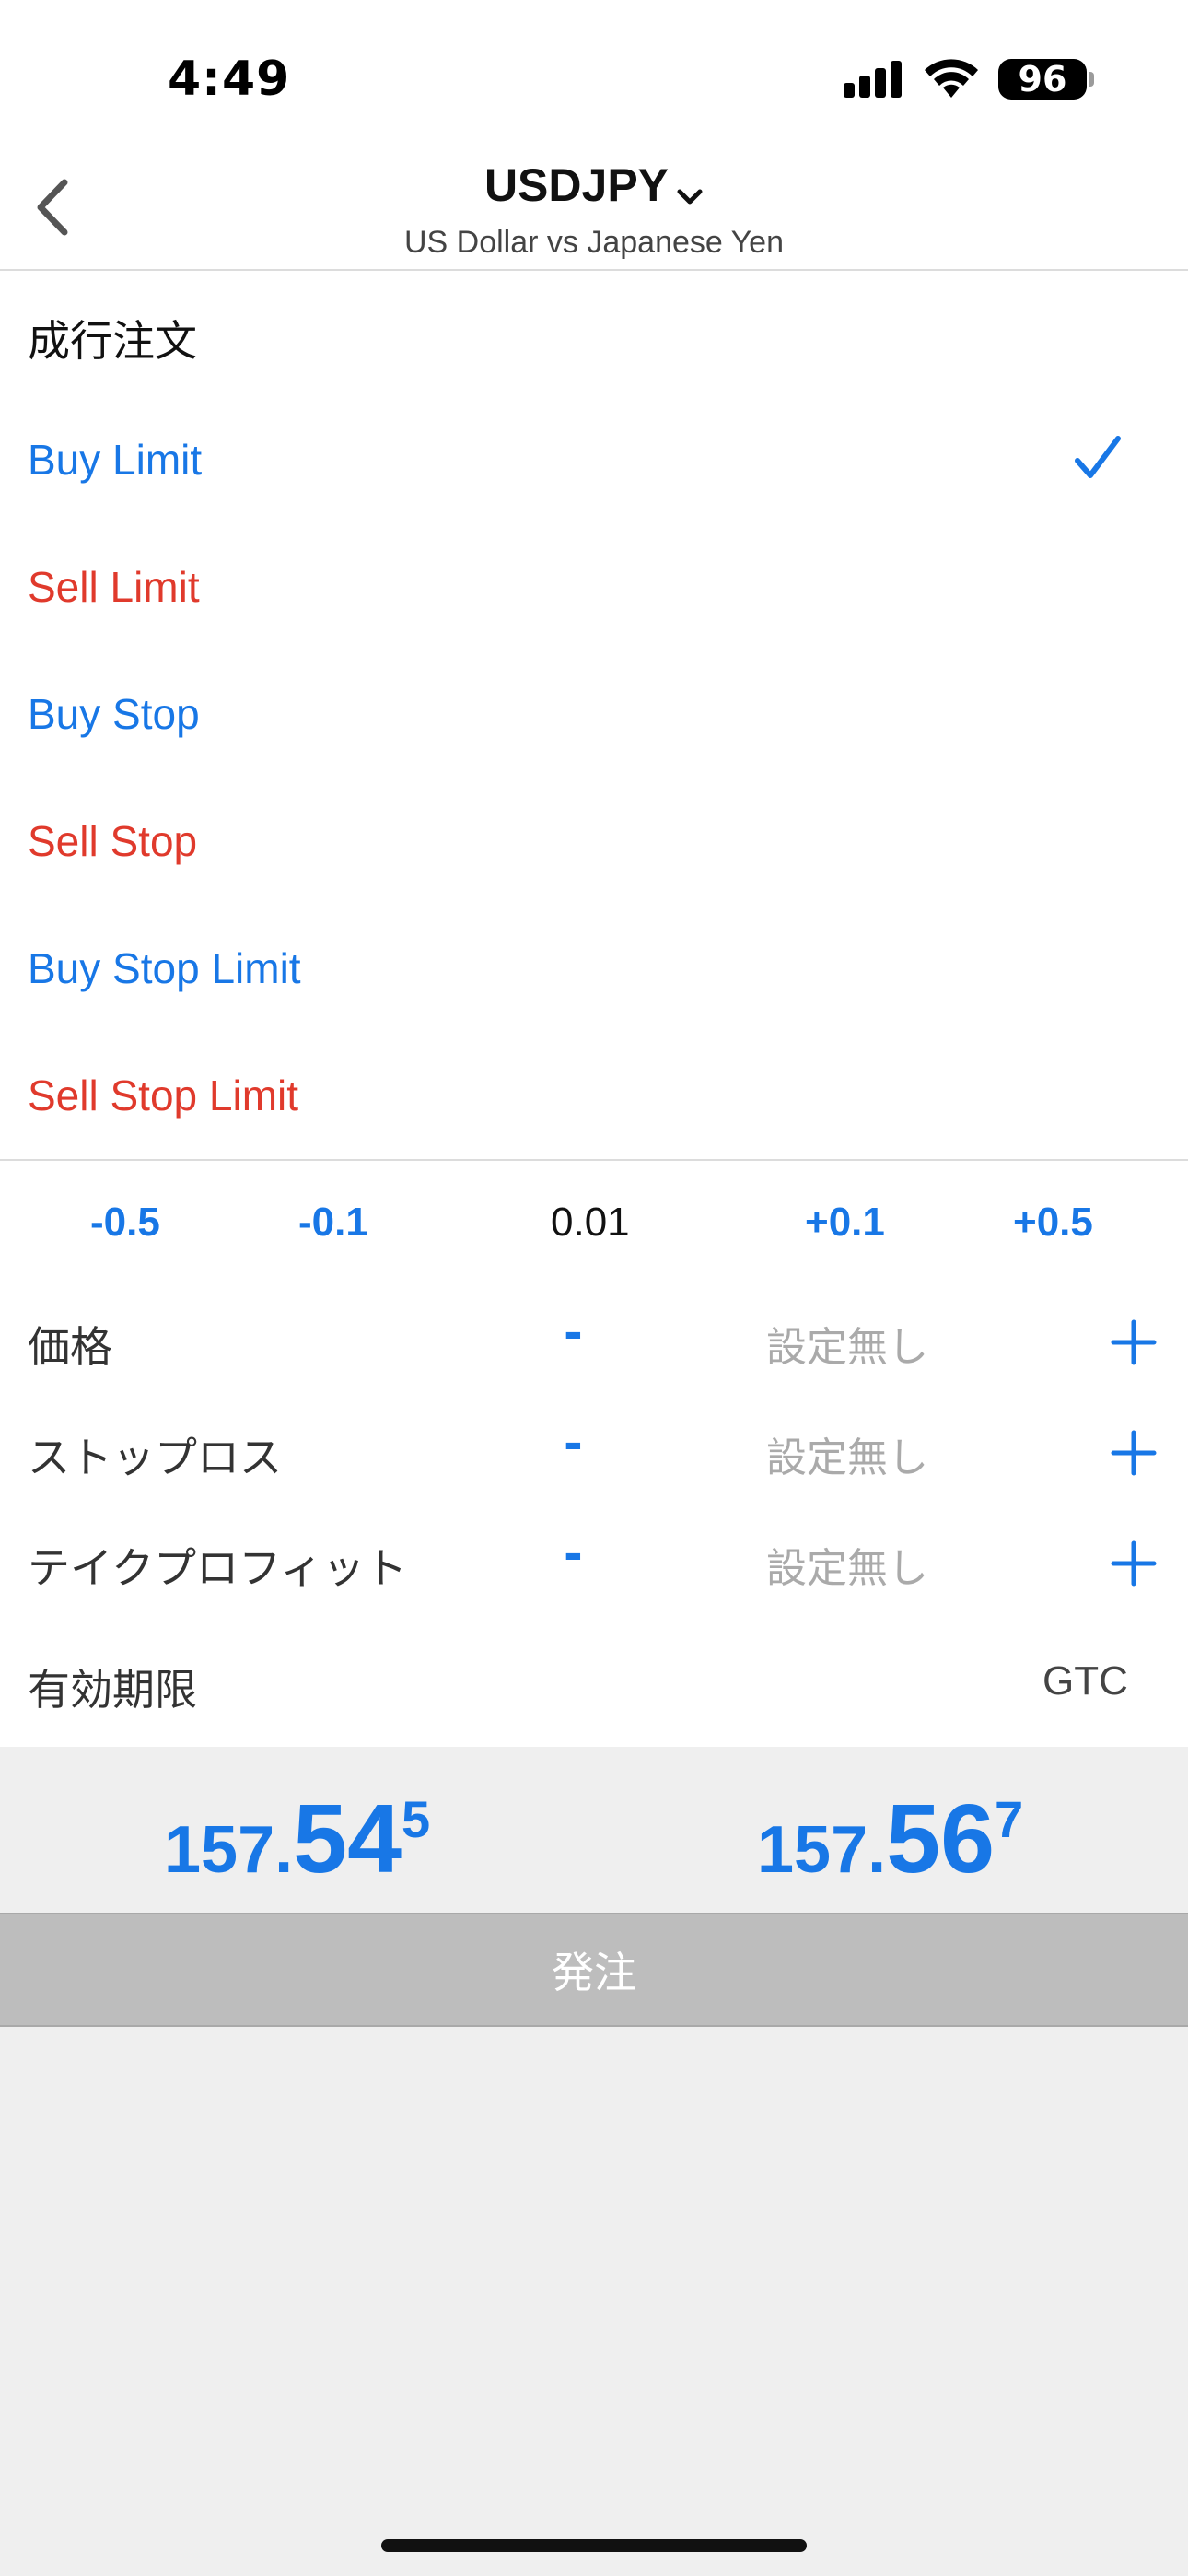  I want to click on order-type-sell-limit: Sell Limit, so click(114, 587).